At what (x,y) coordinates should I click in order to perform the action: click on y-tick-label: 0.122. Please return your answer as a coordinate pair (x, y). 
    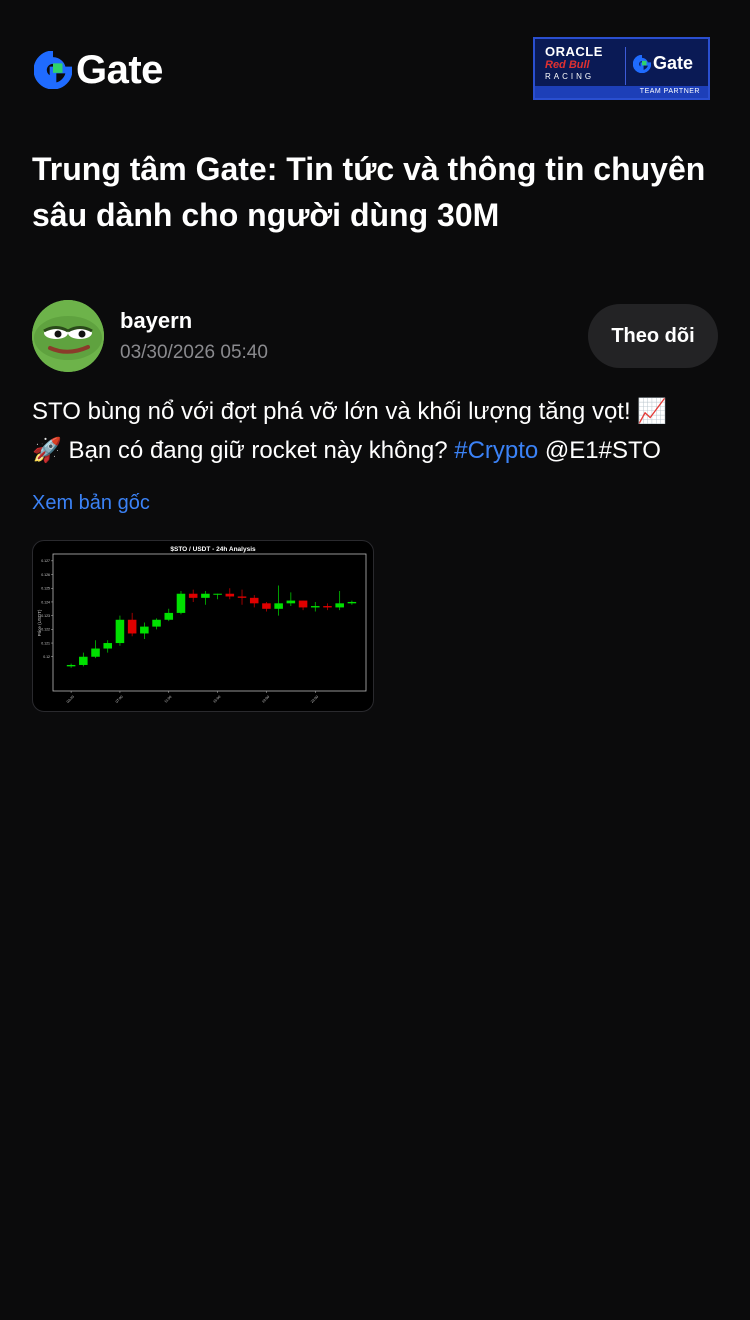
    Looking at the image, I should click on (45, 630).